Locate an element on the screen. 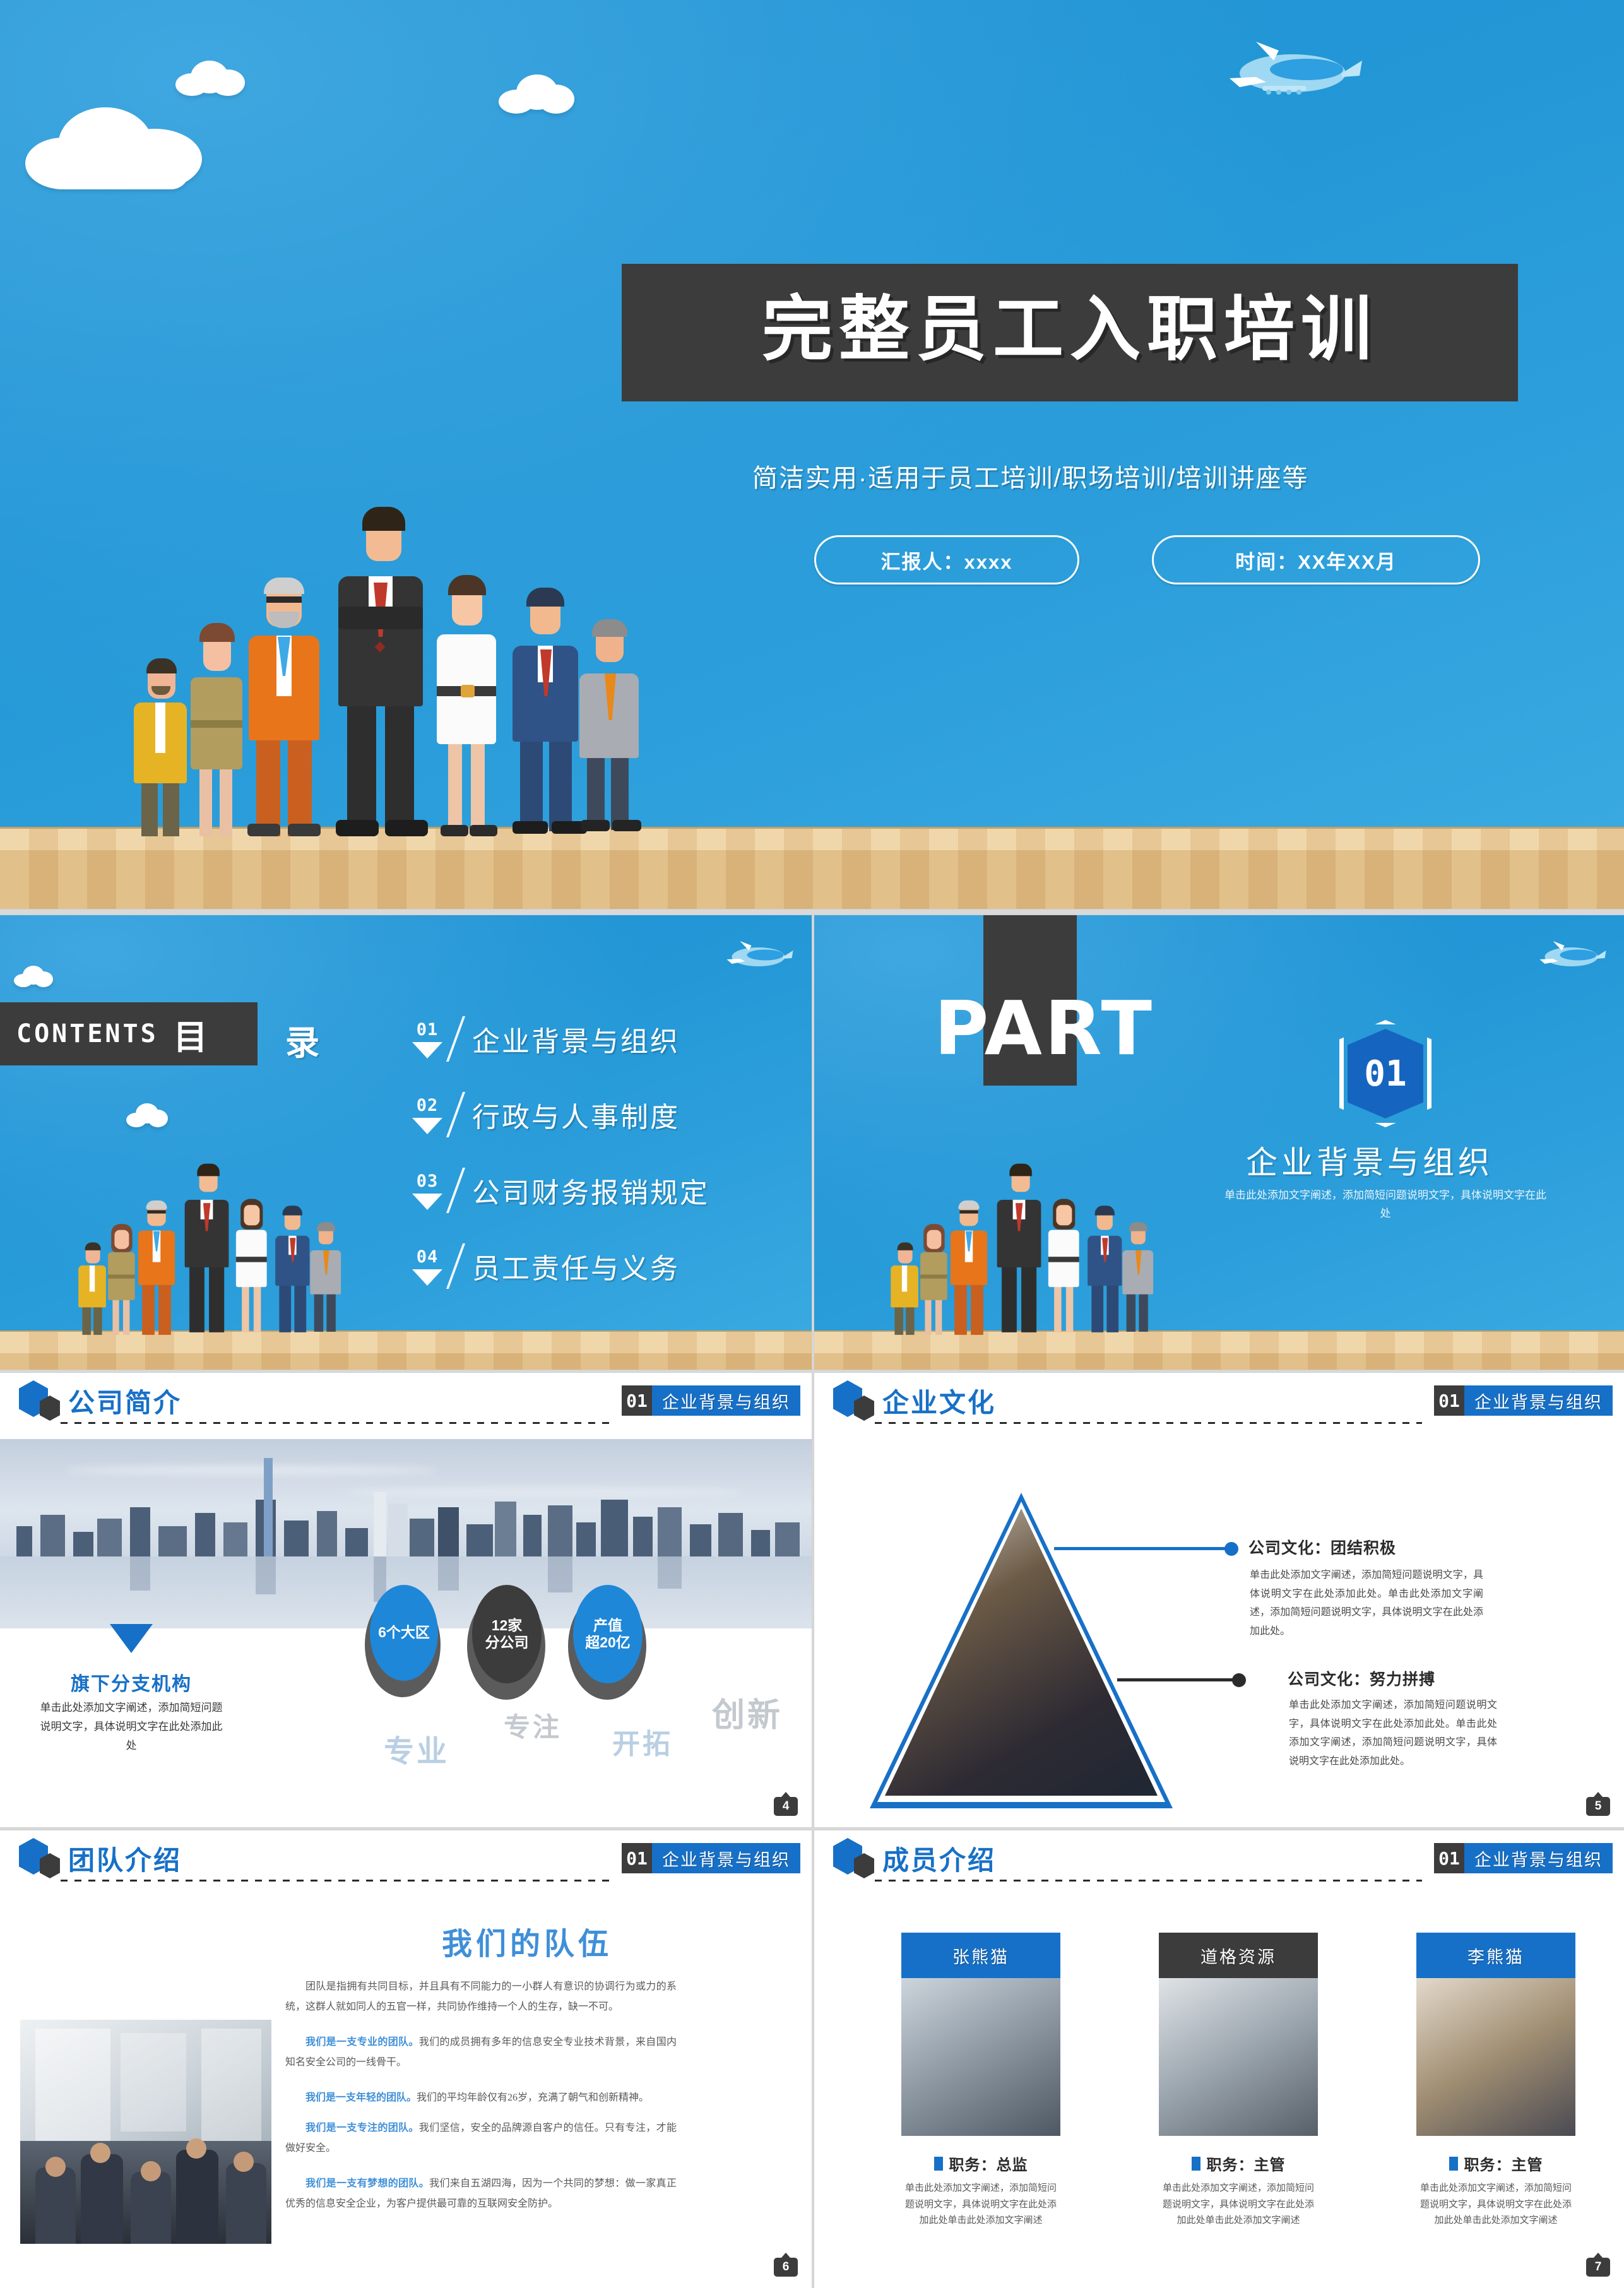 Image resolution: width=1624 pixels, height=2288 pixels. stat-oval-1: 6个大区 is located at coordinates (404, 1633).